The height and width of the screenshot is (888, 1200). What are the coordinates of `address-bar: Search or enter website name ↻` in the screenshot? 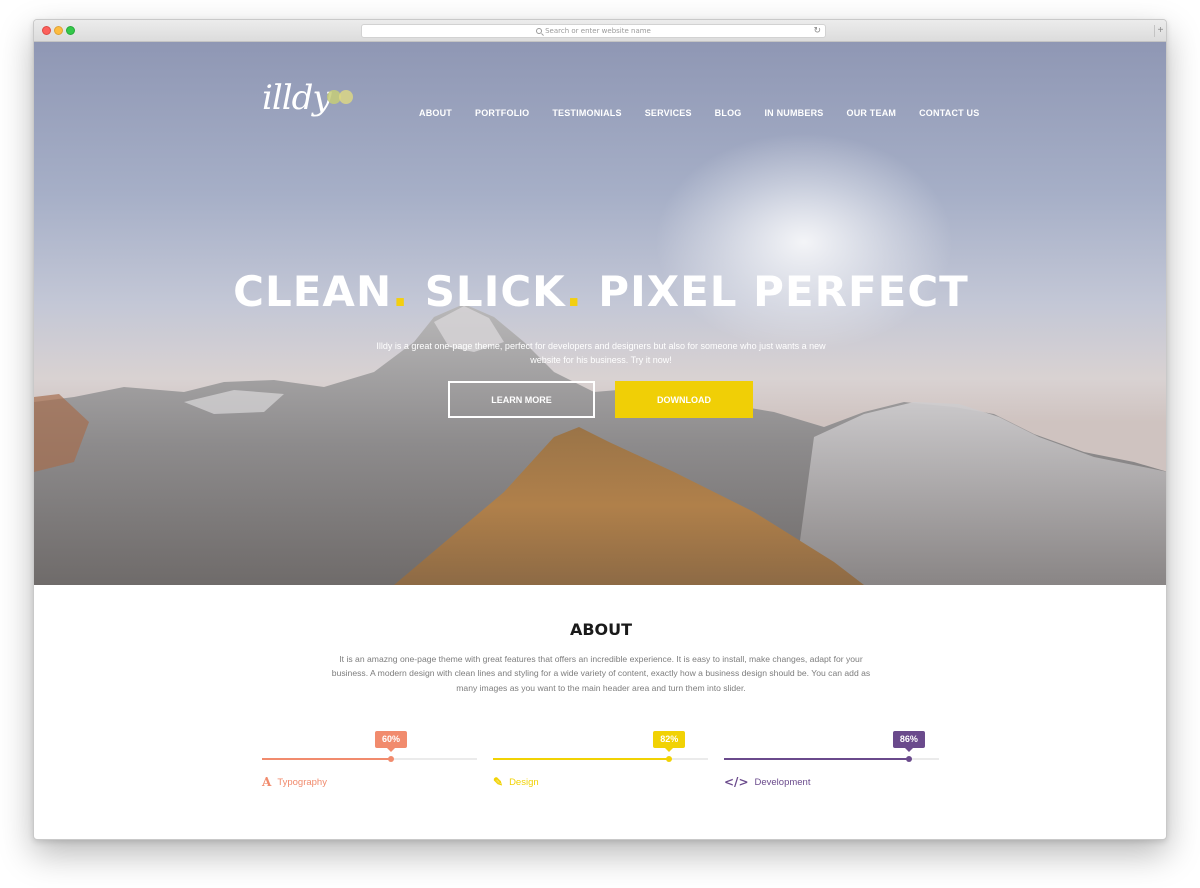 It's located at (593, 31).